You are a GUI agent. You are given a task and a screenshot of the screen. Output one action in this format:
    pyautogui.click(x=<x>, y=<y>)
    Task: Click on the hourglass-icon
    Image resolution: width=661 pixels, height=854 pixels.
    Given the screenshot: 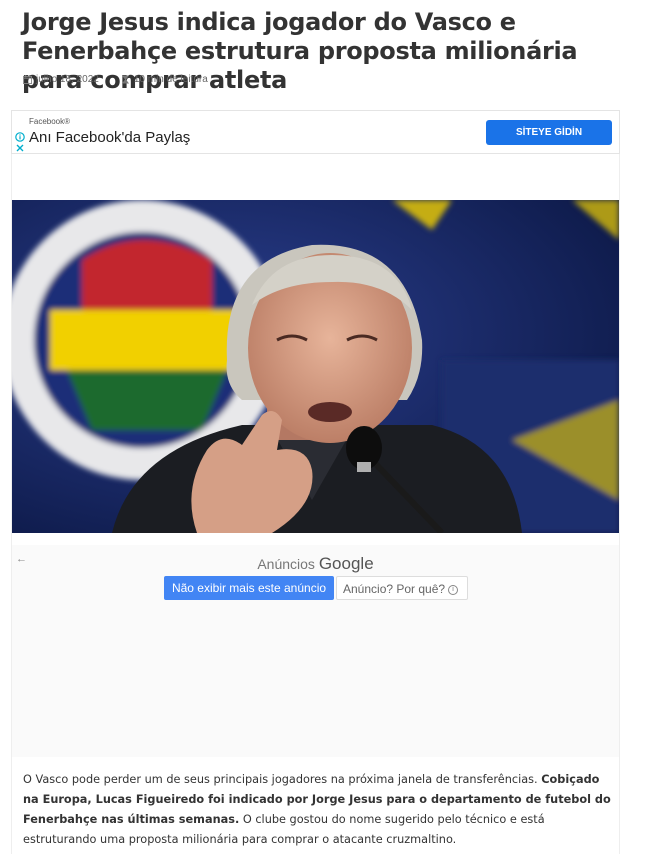 What is the action you would take?
    pyautogui.click(x=125, y=79)
    